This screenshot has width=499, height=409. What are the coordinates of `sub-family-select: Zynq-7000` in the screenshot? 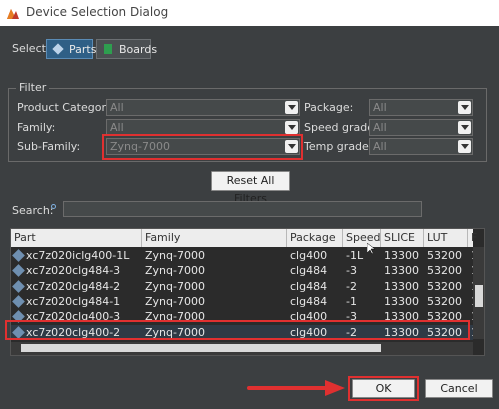 It's located at (203, 146).